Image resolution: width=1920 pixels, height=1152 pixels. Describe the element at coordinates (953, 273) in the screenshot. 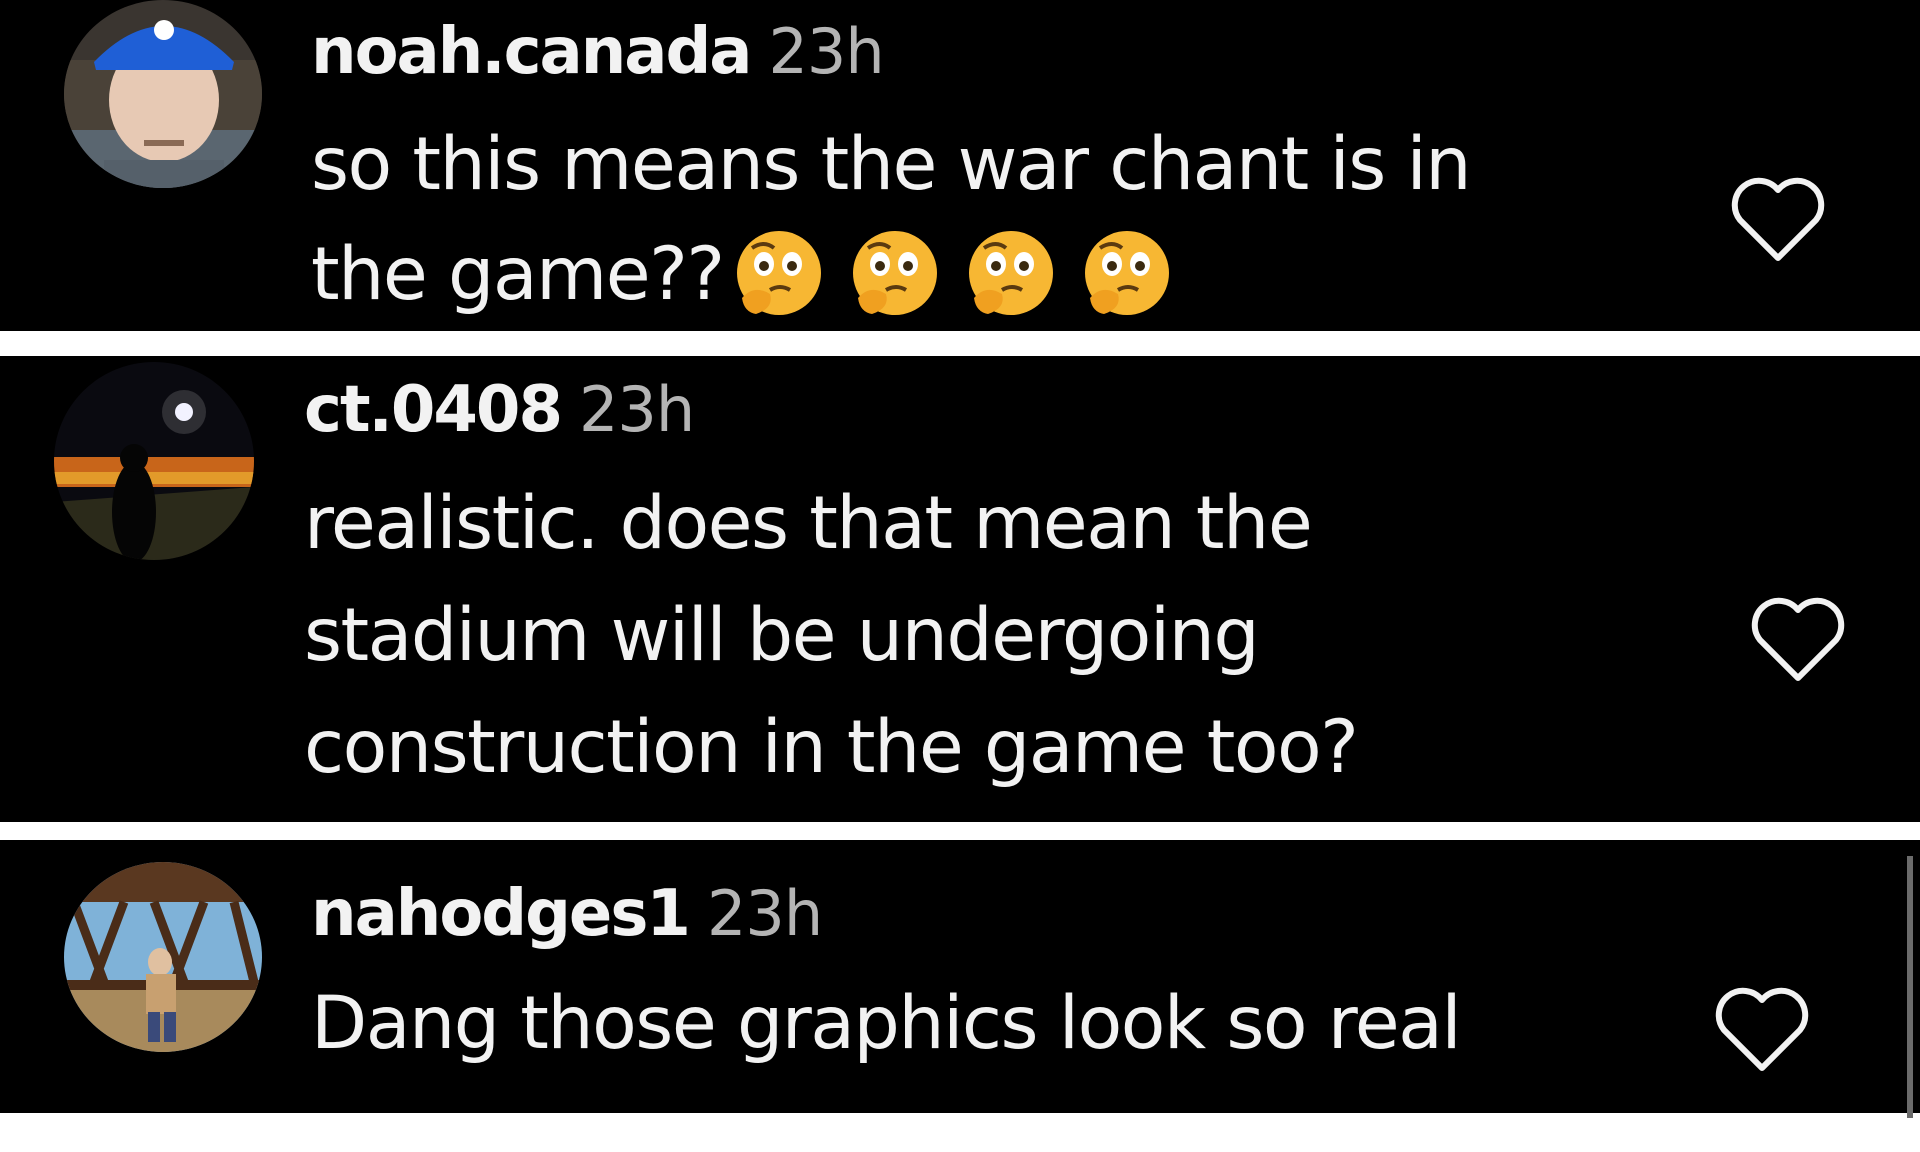

I see `emoji-group` at that location.